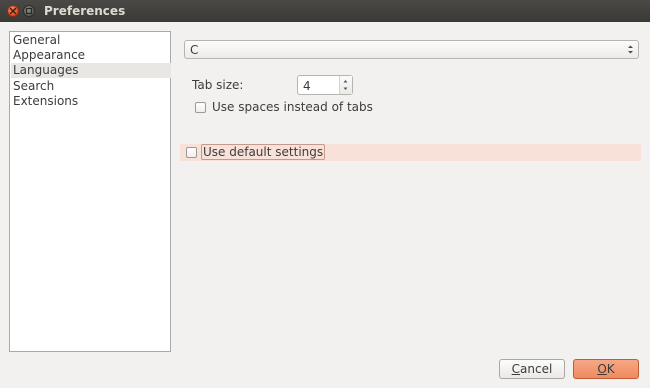  What do you see at coordinates (91, 55) in the screenshot?
I see `sidebar-item-appearance: Appearance` at bounding box center [91, 55].